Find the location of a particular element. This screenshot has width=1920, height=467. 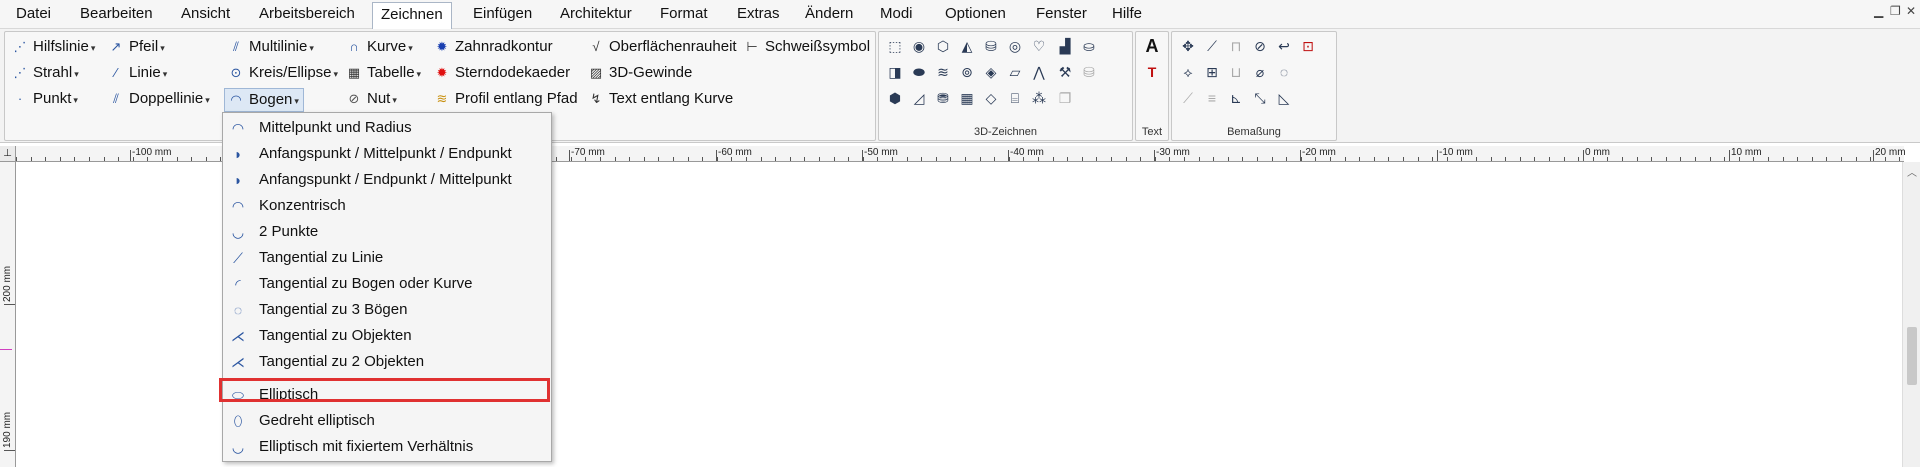

menu-modi: Modi is located at coordinates (896, 14).